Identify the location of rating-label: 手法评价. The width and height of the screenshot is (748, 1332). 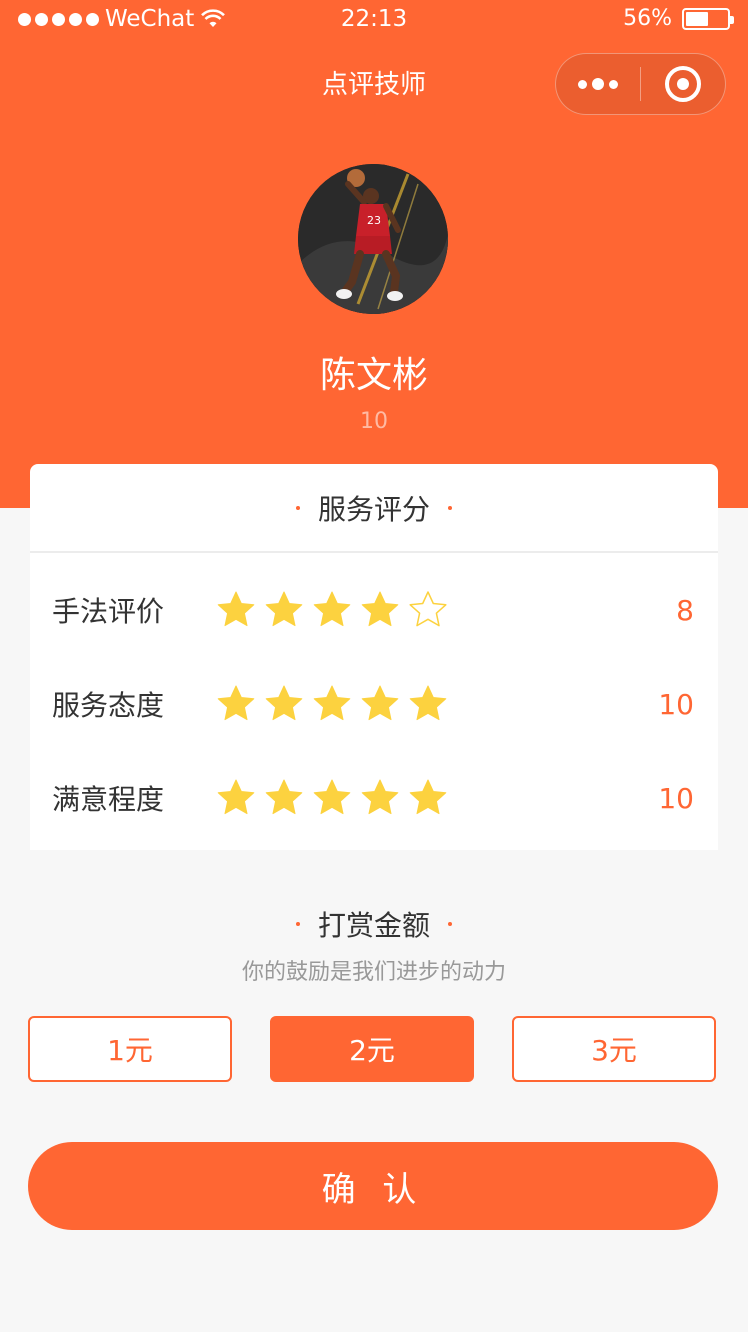
(108, 611).